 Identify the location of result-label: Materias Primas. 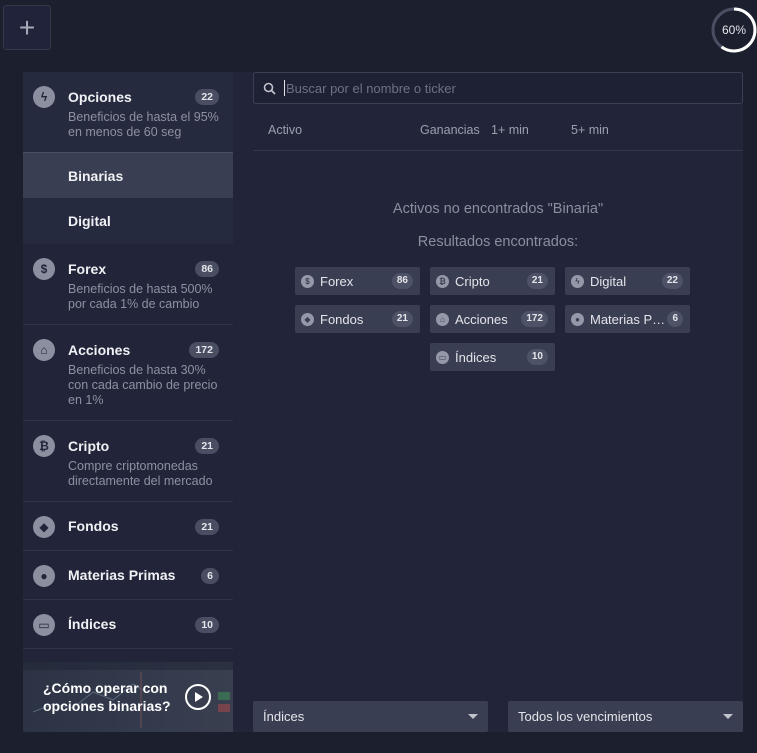
(628, 319).